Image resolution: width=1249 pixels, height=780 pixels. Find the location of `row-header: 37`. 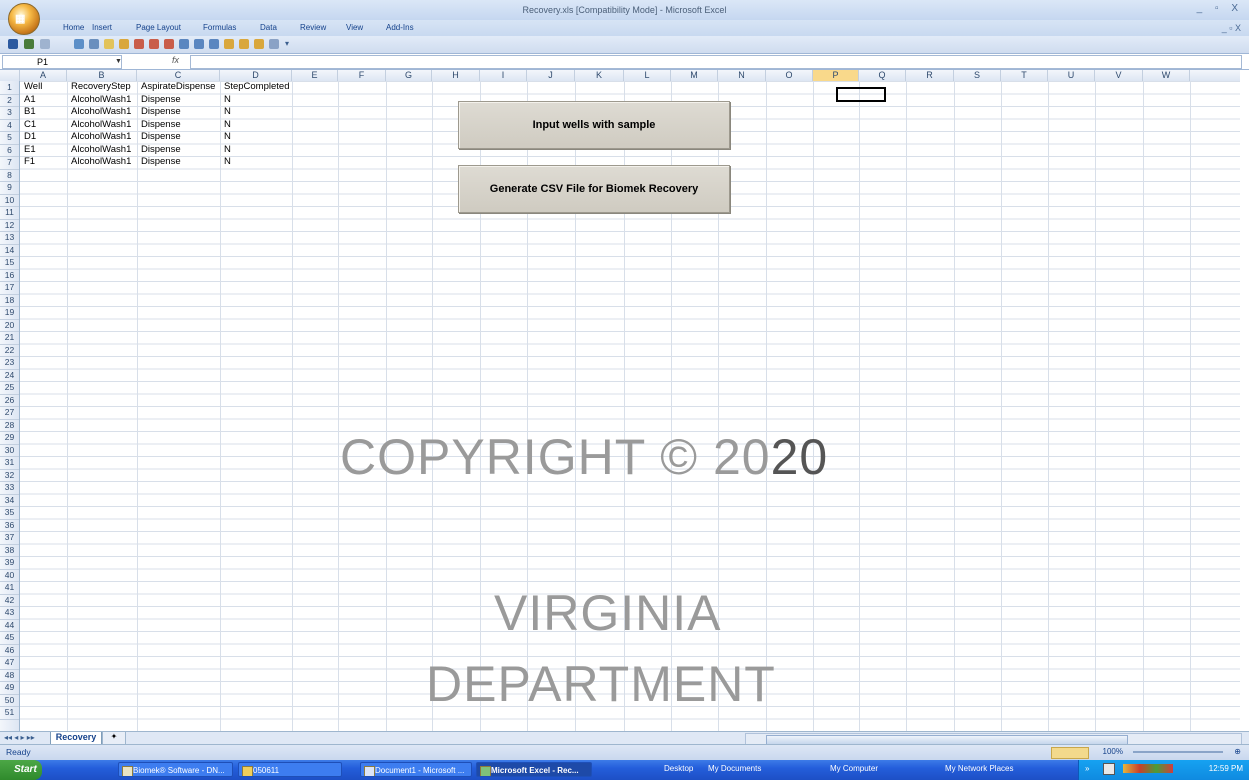

row-header: 37 is located at coordinates (9, 538).